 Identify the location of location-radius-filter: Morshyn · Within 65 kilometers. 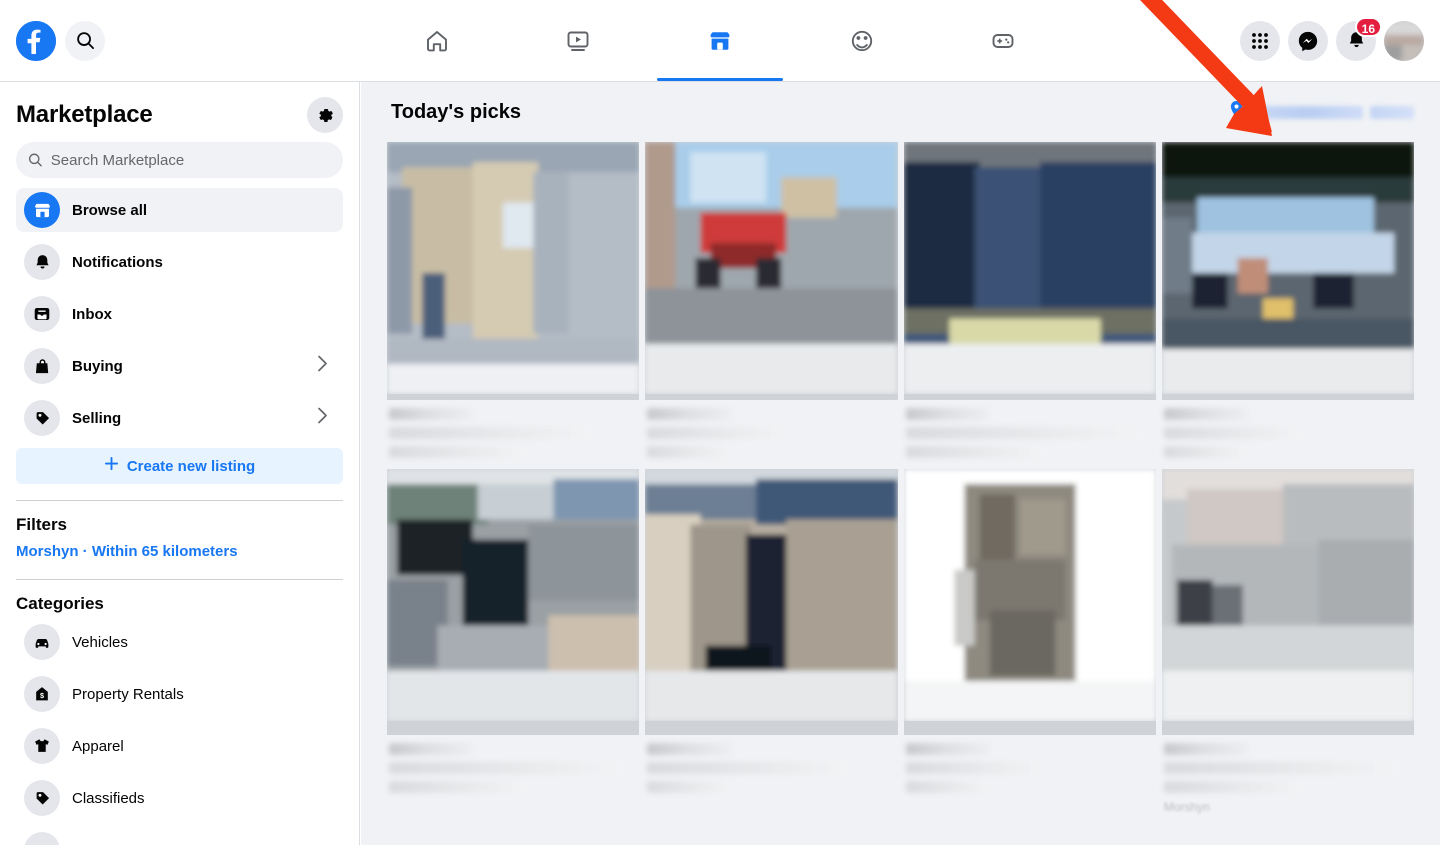
(179, 552).